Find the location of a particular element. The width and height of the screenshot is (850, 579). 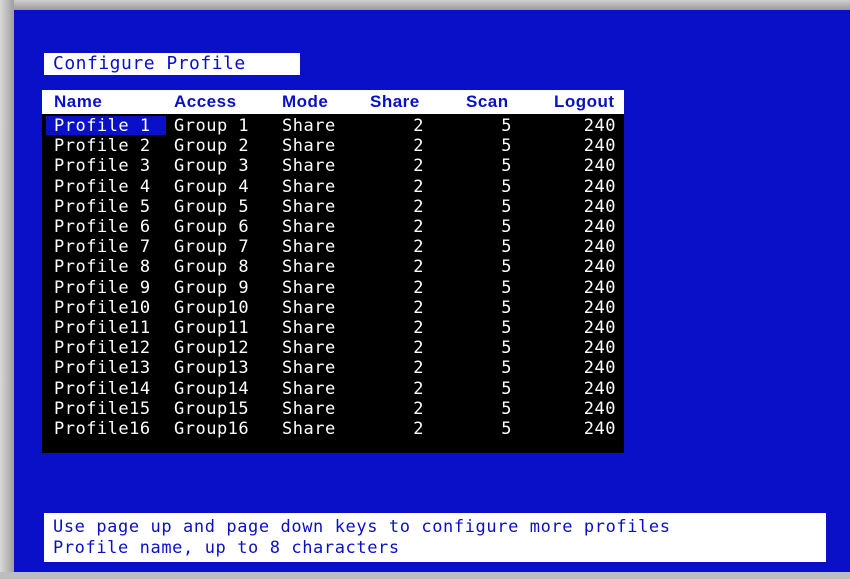

access-cell: Group14 is located at coordinates (211, 389).